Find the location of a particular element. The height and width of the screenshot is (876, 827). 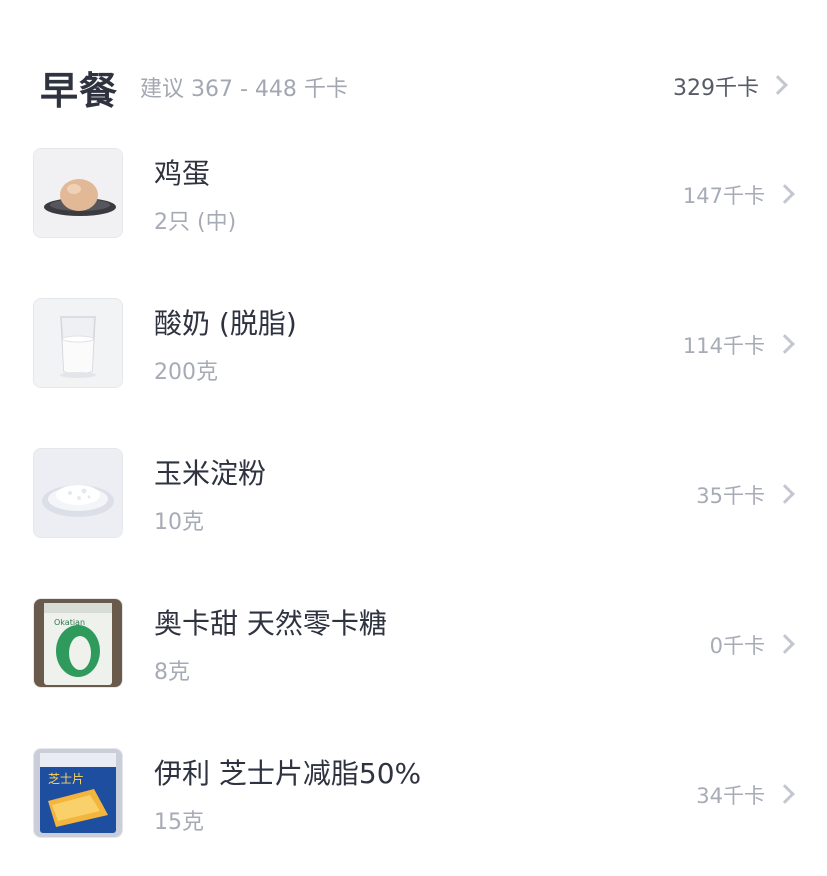

food-name: 酸奶 (脱脂) is located at coordinates (225, 323).